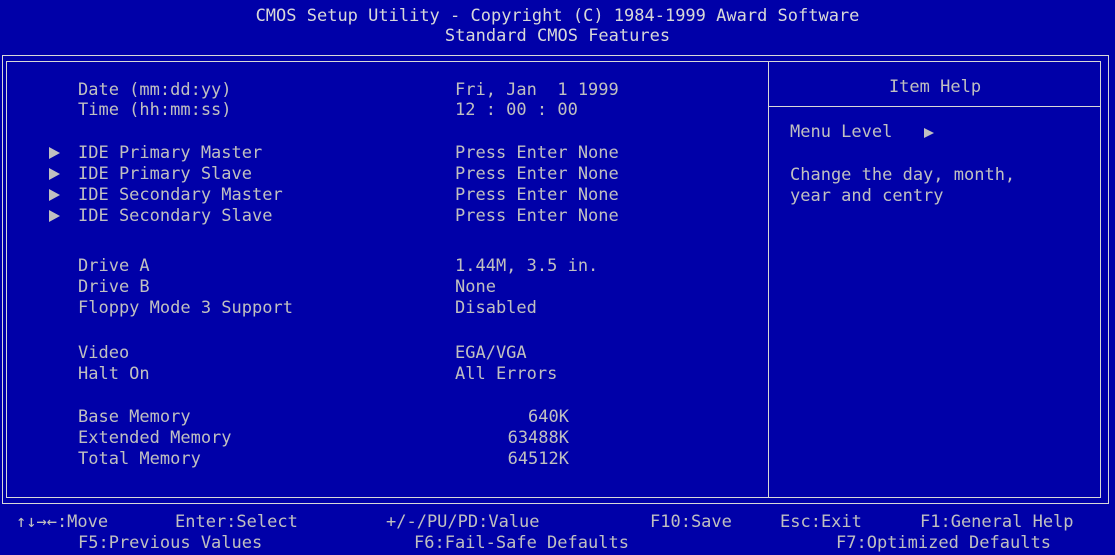 Image resolution: width=1115 pixels, height=555 pixels. Describe the element at coordinates (691, 522) in the screenshot. I see `f10-save-hint: F10:Save` at that location.